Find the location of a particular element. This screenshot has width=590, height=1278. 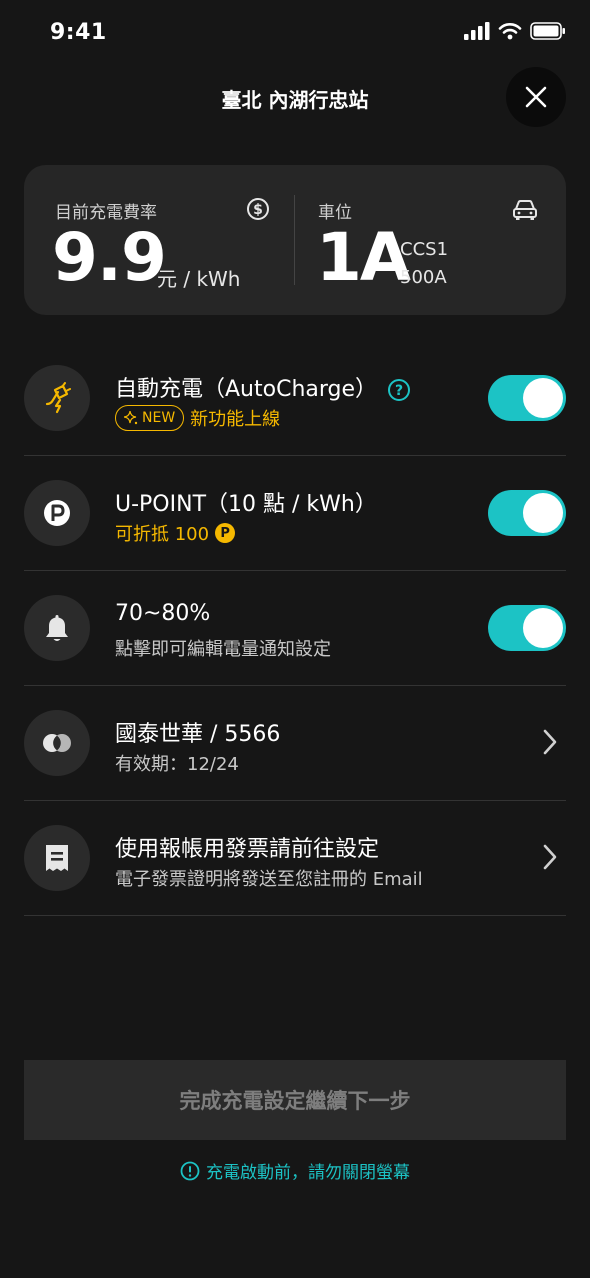

screen-warning: 充電啟動前，請勿關閉螢幕 is located at coordinates (295, 1170).